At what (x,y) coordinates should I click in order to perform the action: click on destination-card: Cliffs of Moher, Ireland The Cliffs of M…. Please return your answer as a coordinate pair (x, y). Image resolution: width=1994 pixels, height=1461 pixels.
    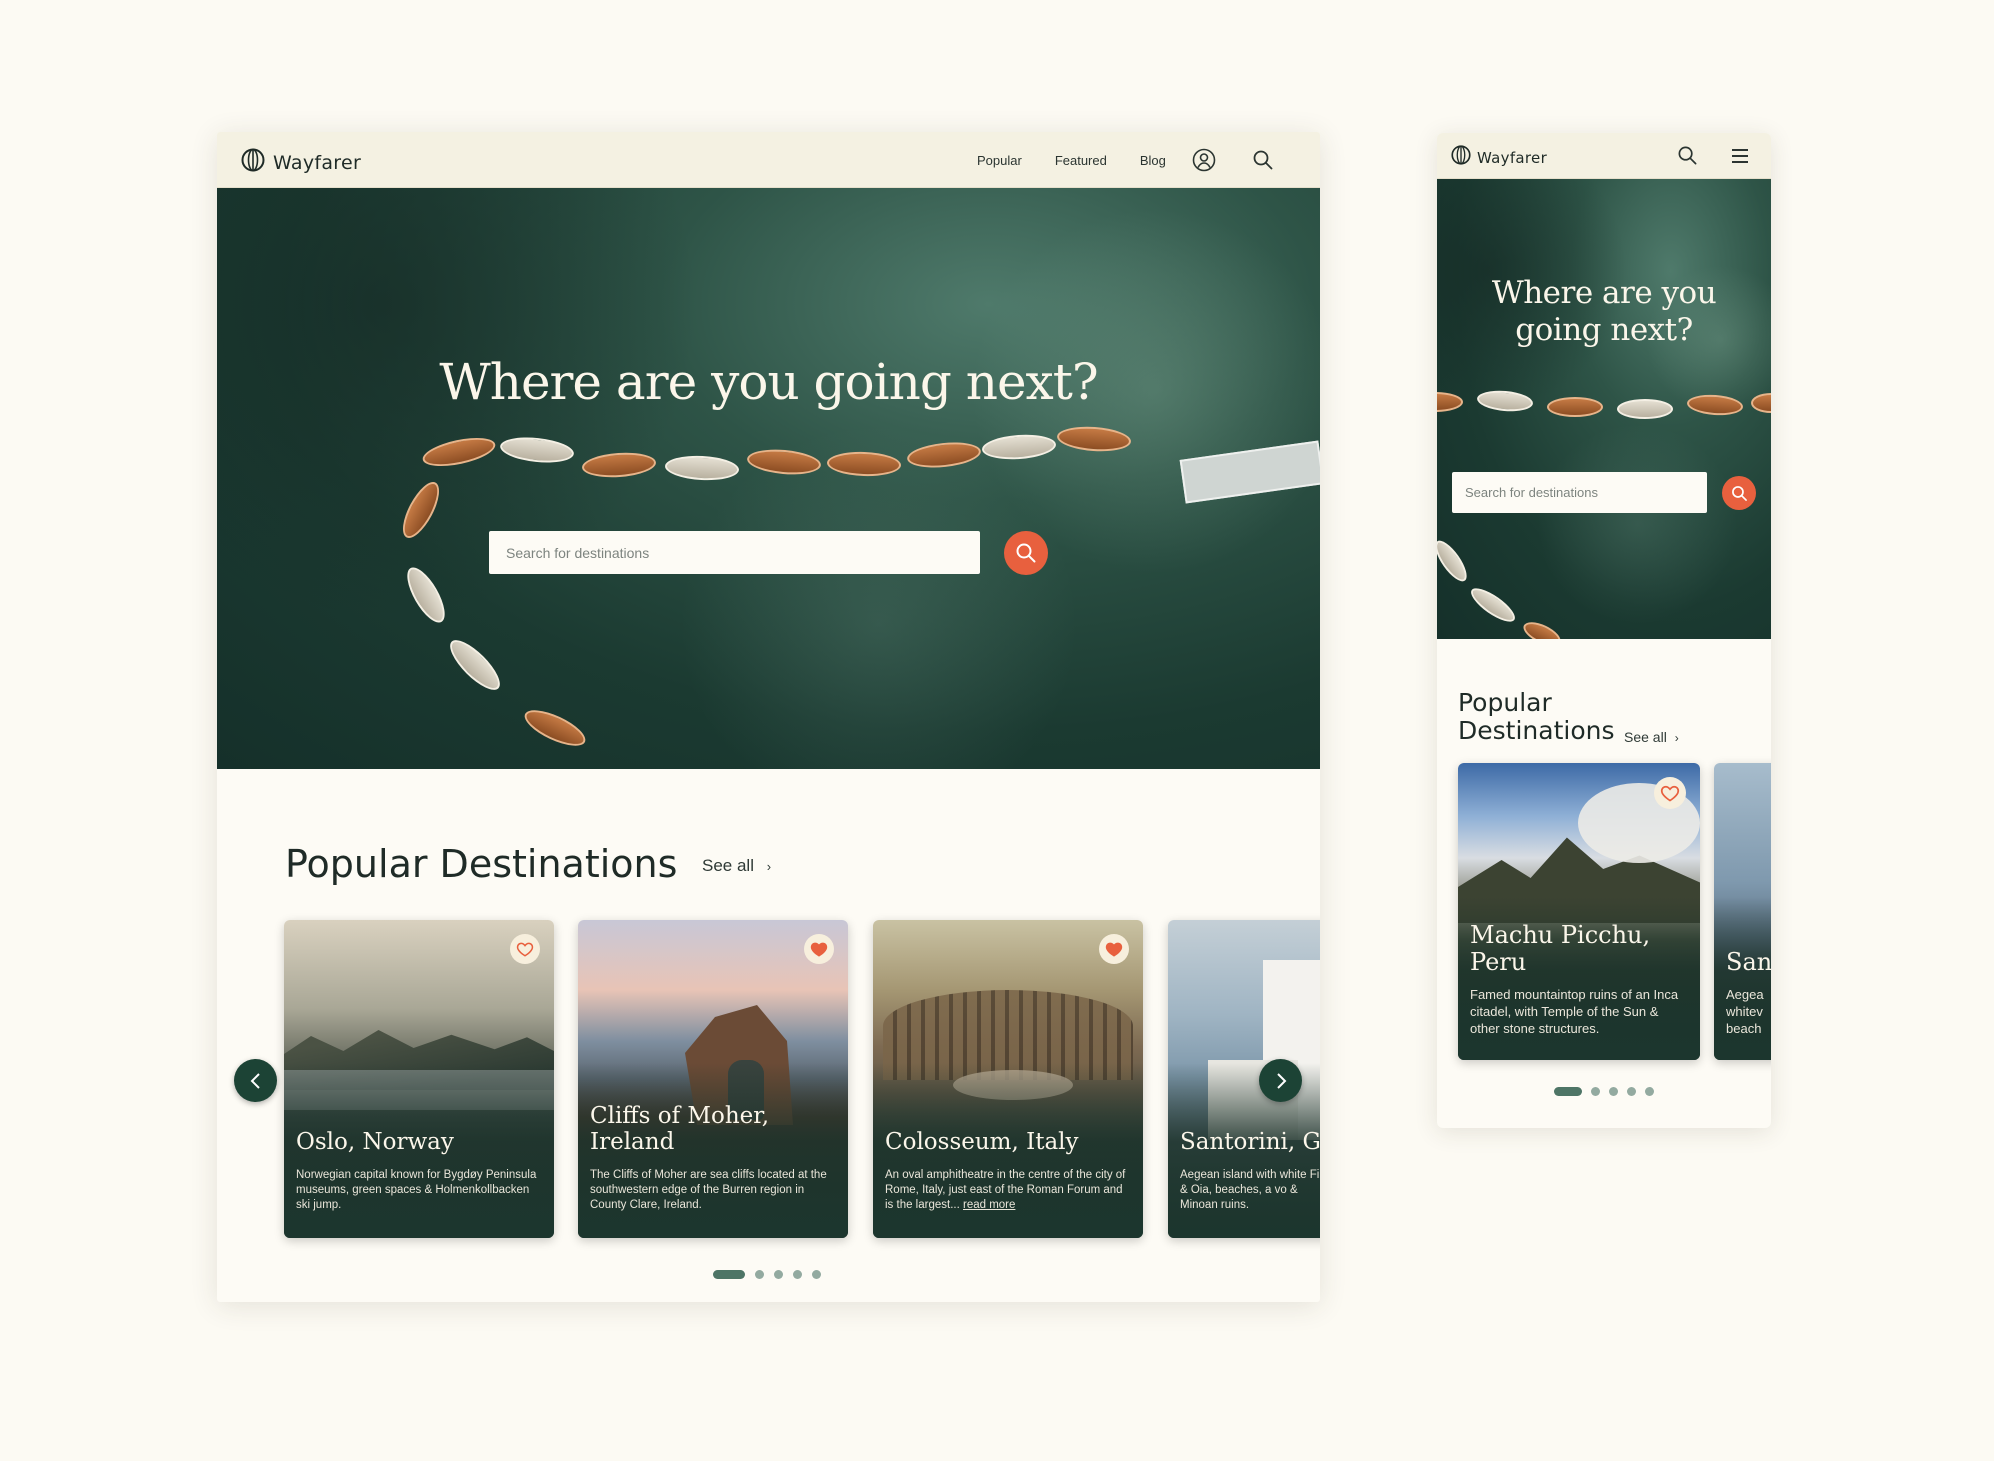
    Looking at the image, I should click on (713, 1079).